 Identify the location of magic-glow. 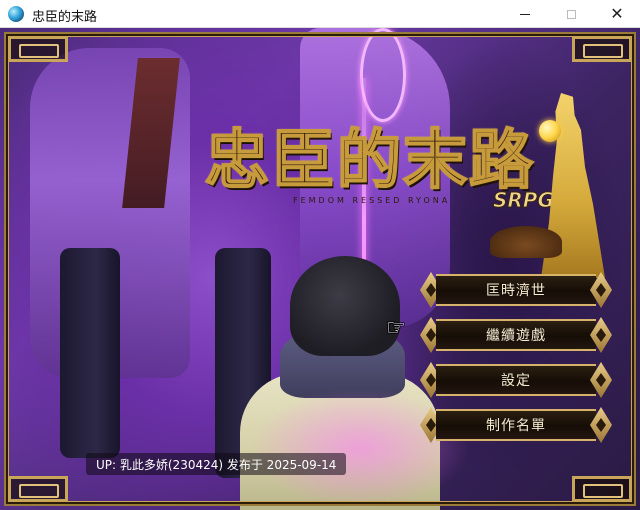
(360, 448).